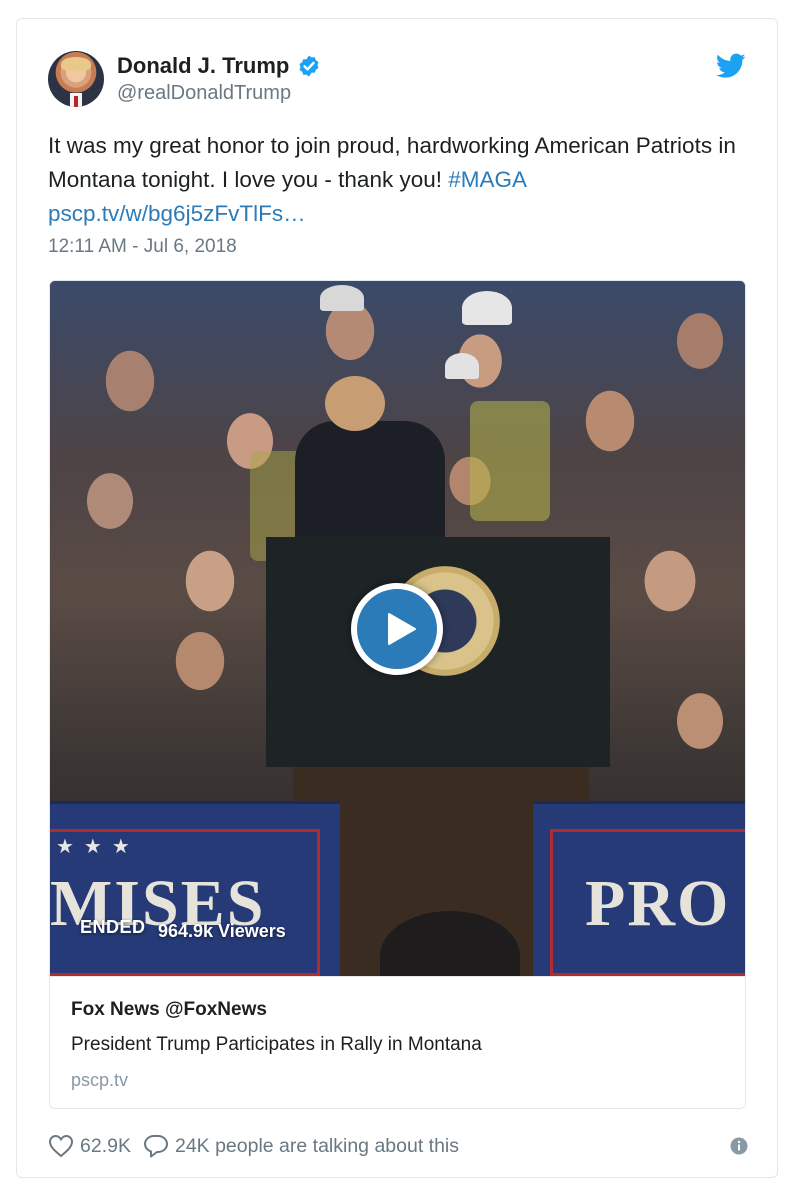 This screenshot has height=1201, width=799. Describe the element at coordinates (370, 486) in the screenshot. I see `speaker-figure` at that location.